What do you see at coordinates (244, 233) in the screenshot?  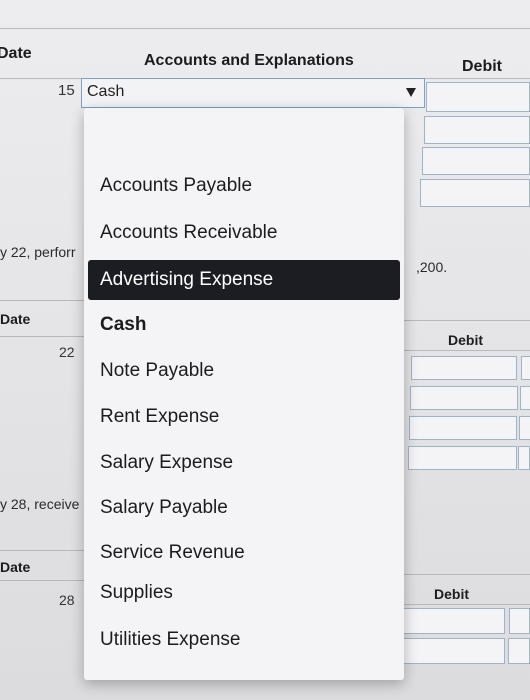 I see `dropdown-option-accounts-receivable: Accounts Receivable` at bounding box center [244, 233].